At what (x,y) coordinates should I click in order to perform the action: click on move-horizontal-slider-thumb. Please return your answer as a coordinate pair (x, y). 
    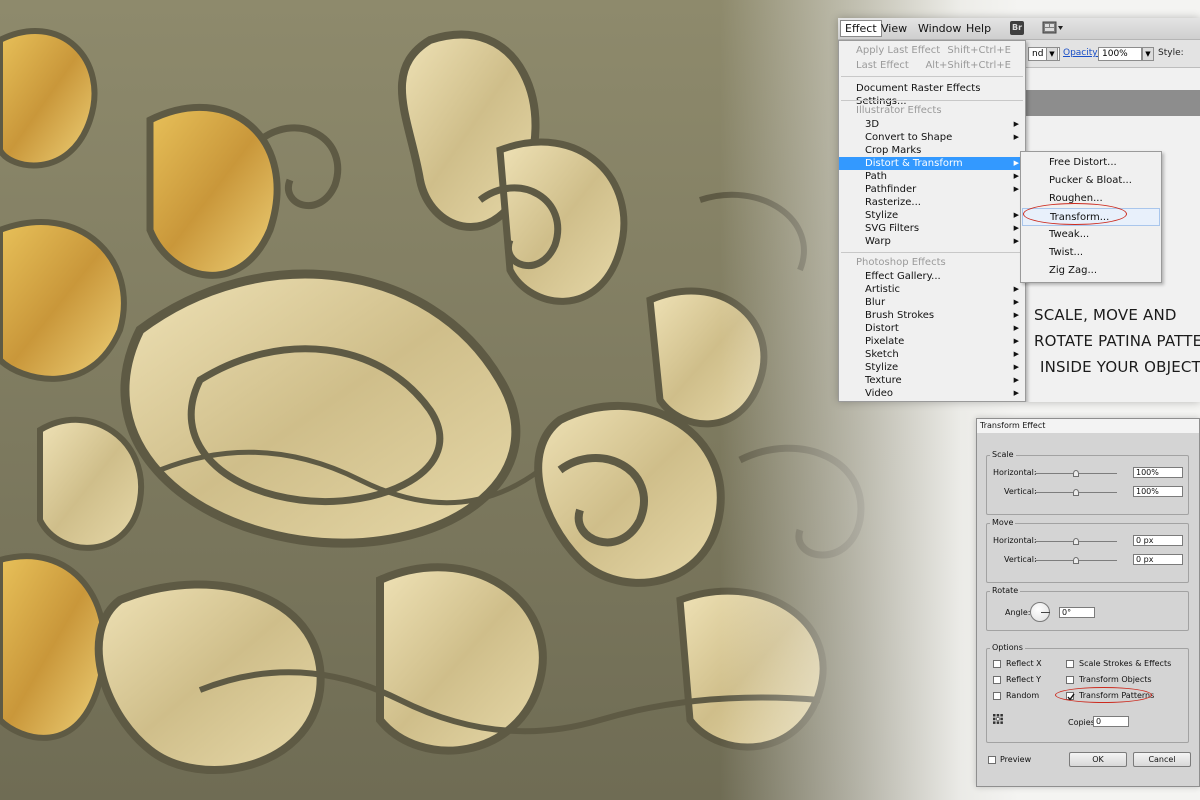
    Looking at the image, I should click on (1076, 541).